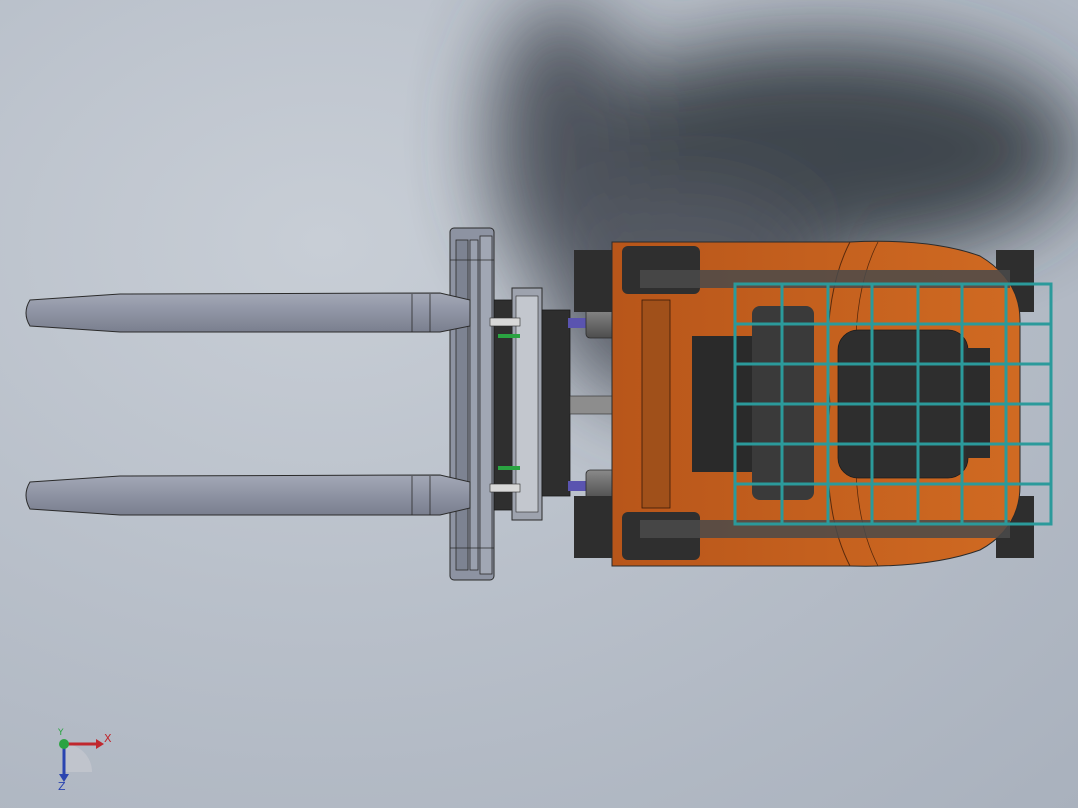 This screenshot has height=808, width=1078. Describe the element at coordinates (248, 495) in the screenshot. I see `fork-lower` at that location.